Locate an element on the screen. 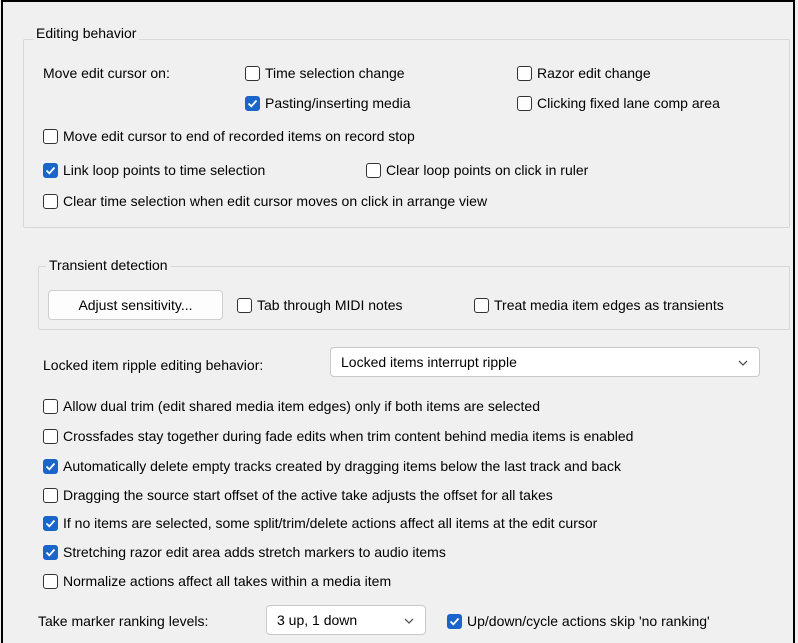  checkbox-clear-loop-points: Clear loop points on click in ruler is located at coordinates (477, 170).